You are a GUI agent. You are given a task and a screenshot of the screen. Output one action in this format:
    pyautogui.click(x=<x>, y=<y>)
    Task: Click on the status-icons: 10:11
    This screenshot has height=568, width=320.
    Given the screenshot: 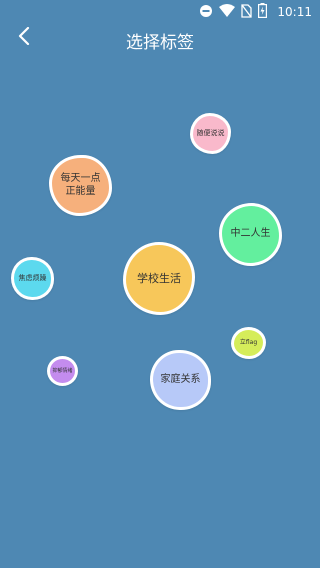 What is the action you would take?
    pyautogui.click(x=255, y=12)
    